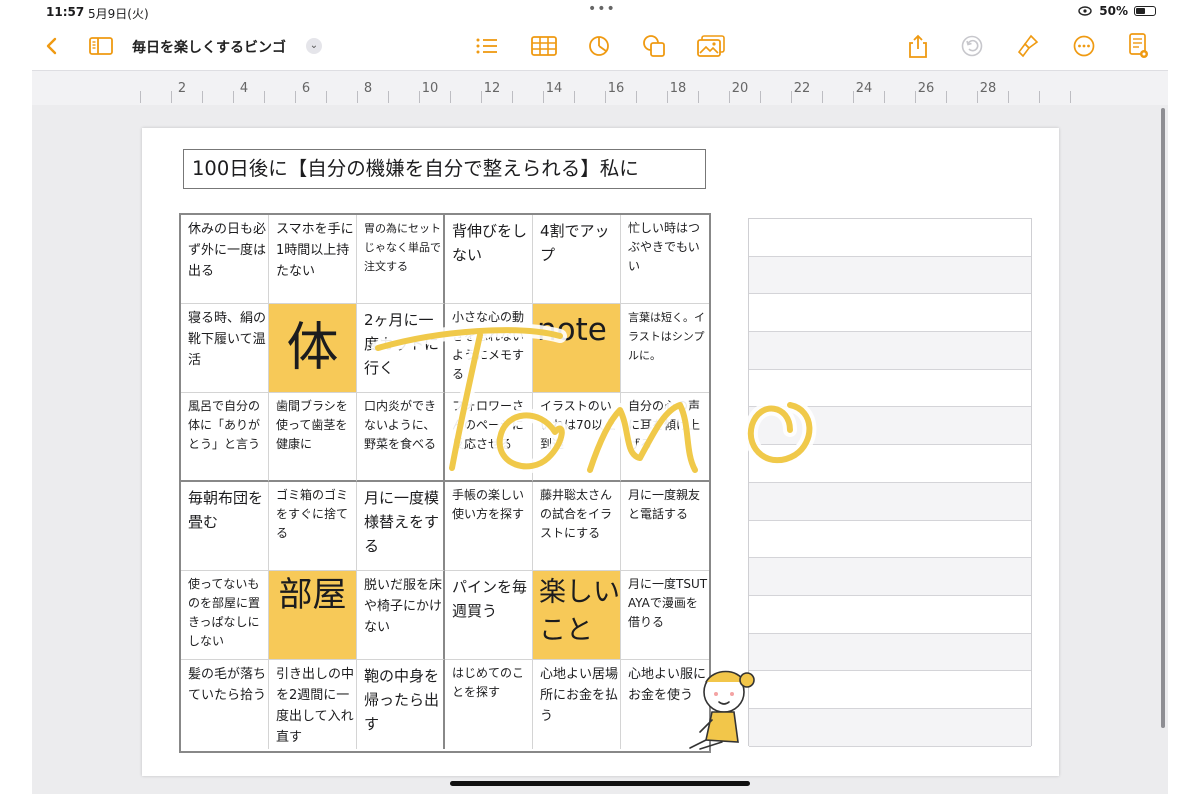 Image resolution: width=1200 pixels, height=794 pixels. Describe the element at coordinates (313, 259) in the screenshot. I see `bingo-cell-r0-c1: スマホを手に1時間以上持たない` at that location.